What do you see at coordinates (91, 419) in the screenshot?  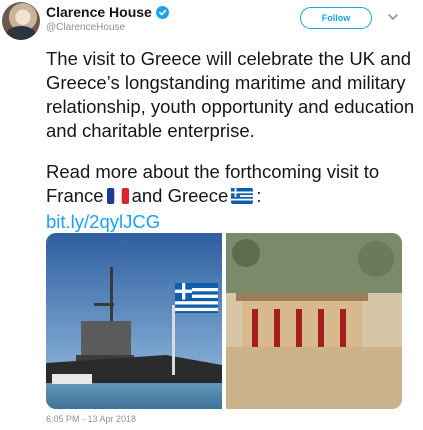 I see `tweet-timestamp: 6:05 PM - 13 Apr 2018` at bounding box center [91, 419].